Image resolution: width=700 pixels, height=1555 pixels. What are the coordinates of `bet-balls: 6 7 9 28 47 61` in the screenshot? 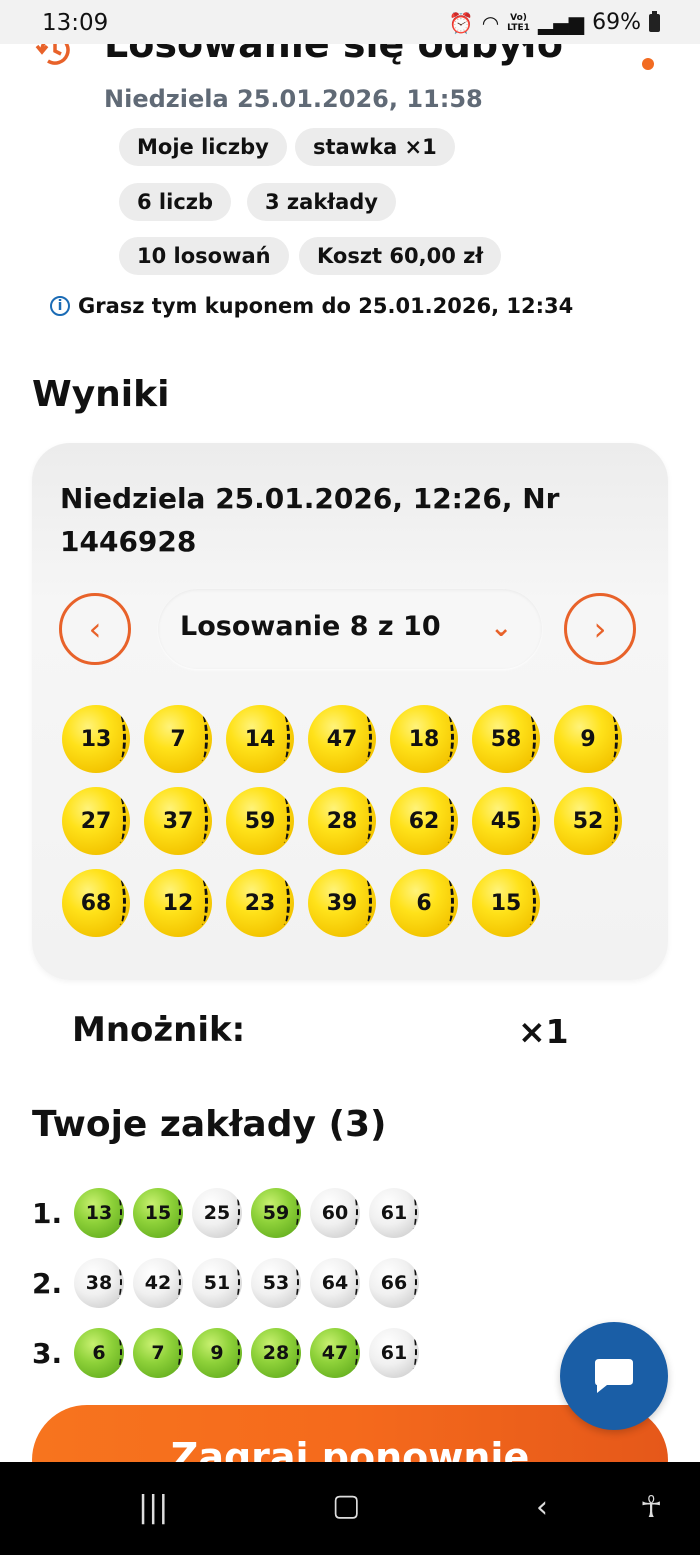 It's located at (246, 1353).